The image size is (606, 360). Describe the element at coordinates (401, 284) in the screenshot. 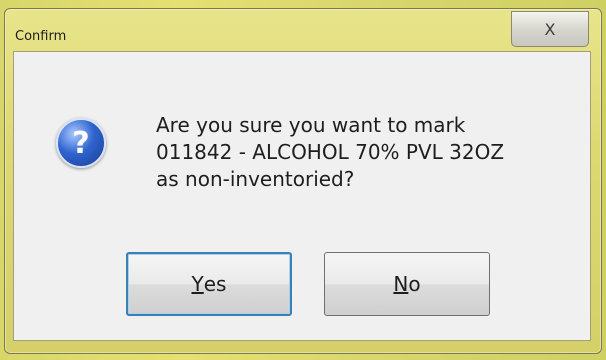

I see `no-mnemonic: N` at that location.